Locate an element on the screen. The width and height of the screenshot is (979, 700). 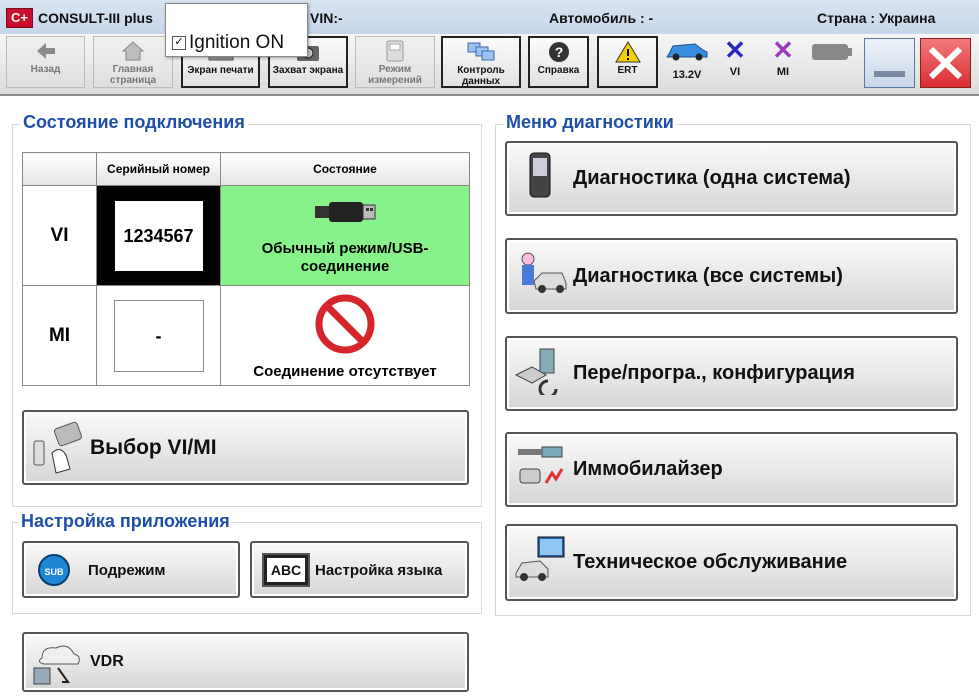
mi-serial-number: - is located at coordinates (158, 335).